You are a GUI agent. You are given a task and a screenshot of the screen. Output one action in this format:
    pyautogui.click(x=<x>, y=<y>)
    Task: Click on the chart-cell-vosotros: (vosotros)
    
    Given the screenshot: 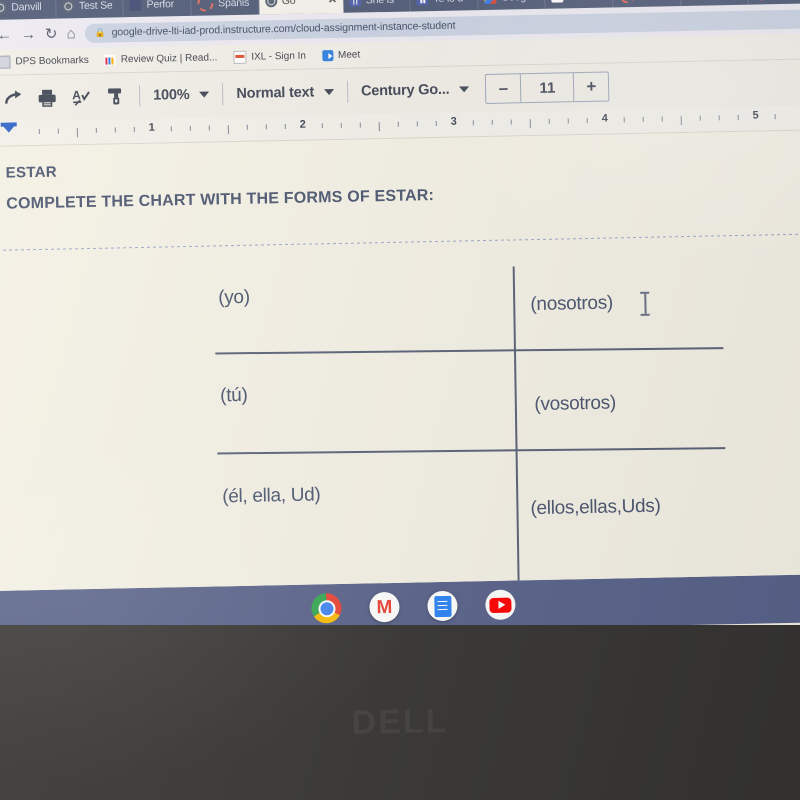 What is the action you would take?
    pyautogui.click(x=575, y=404)
    